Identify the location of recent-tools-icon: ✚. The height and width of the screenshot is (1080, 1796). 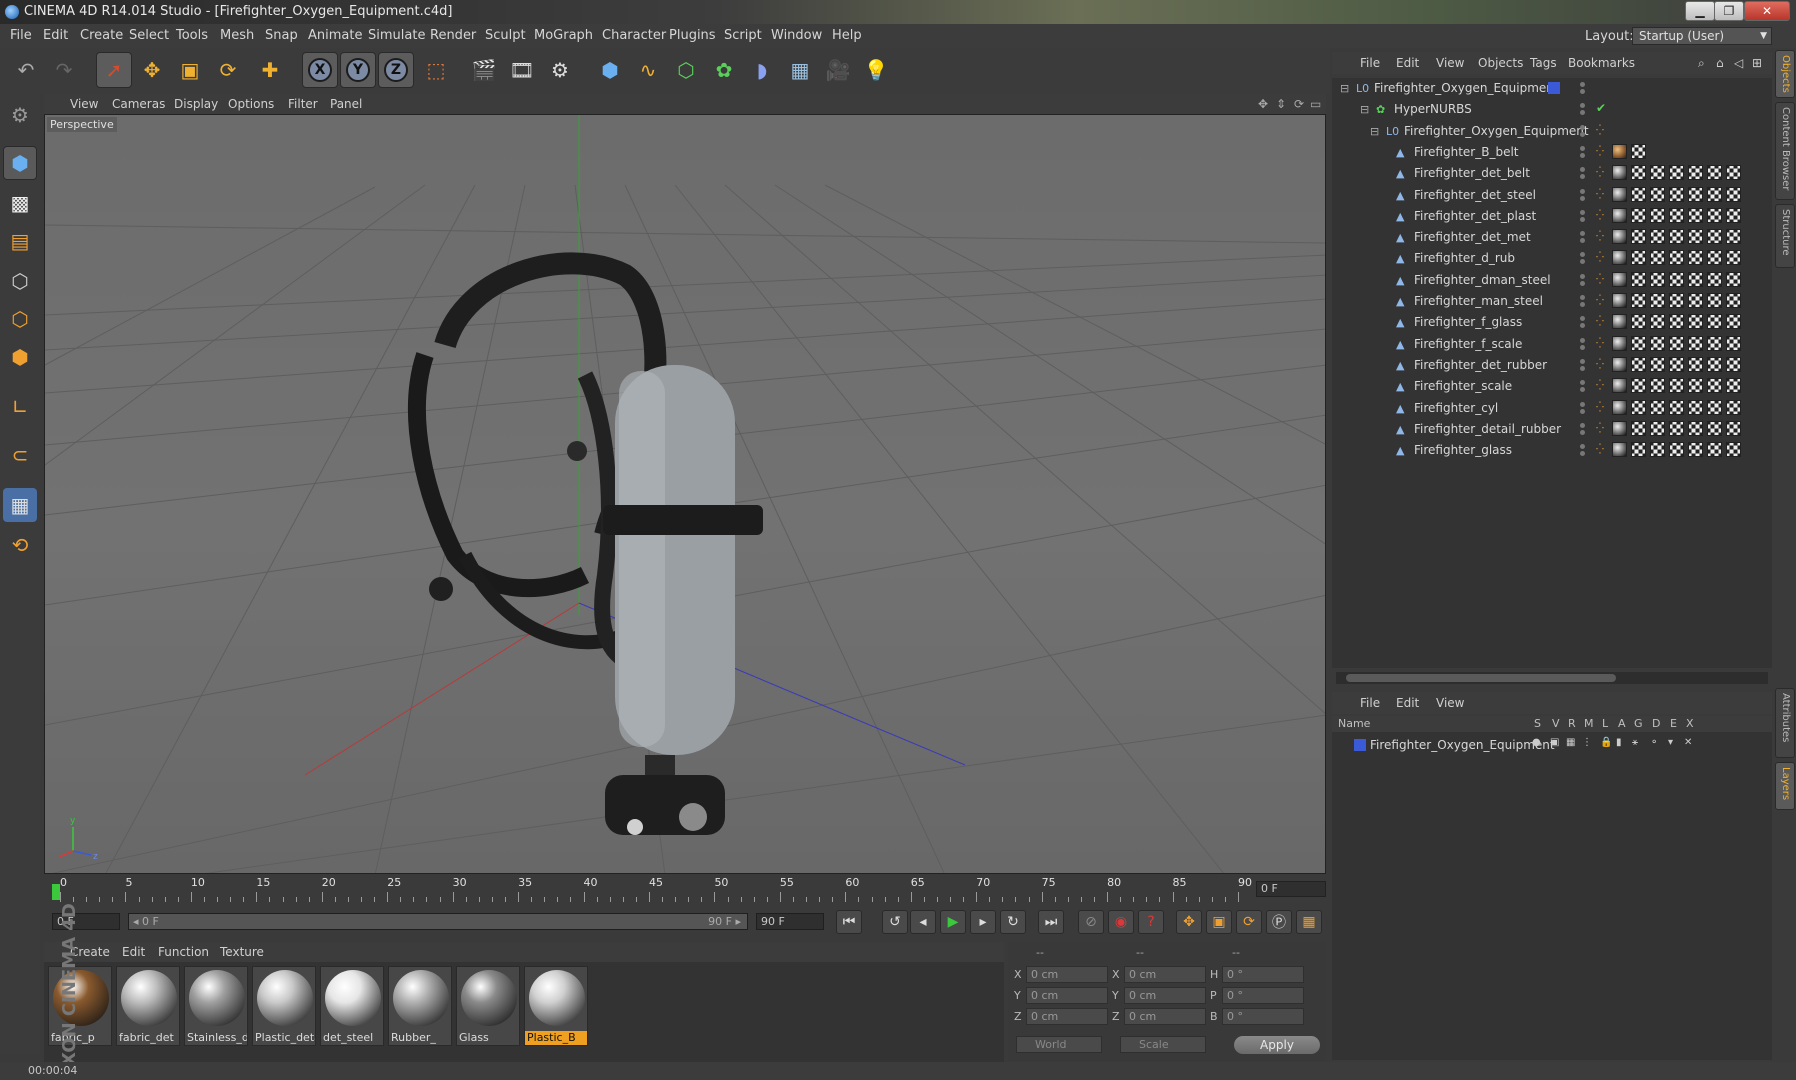
(270, 70).